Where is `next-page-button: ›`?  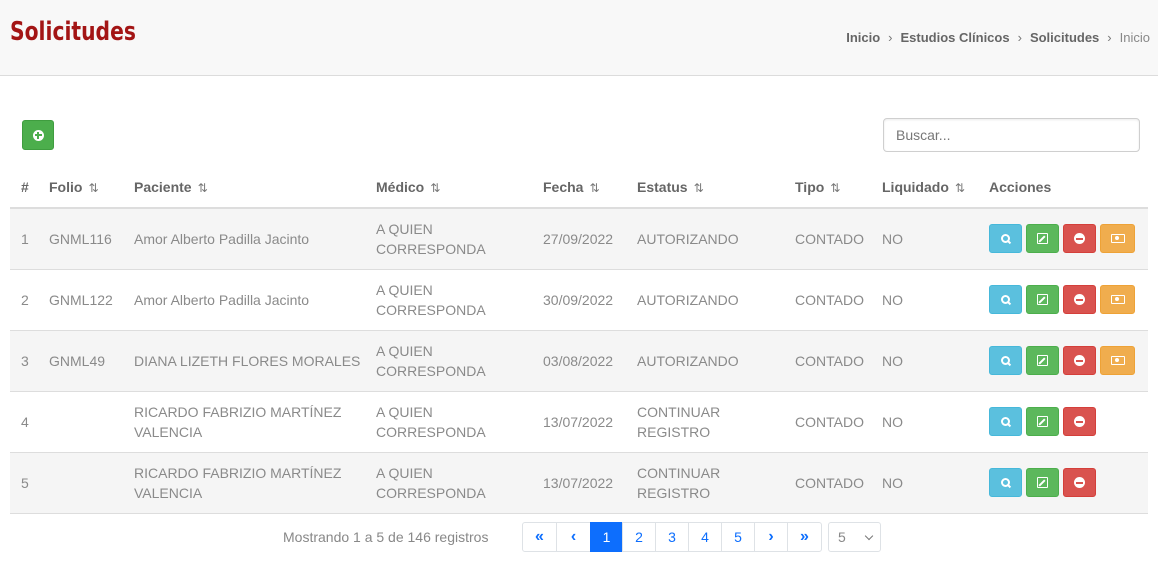
next-page-button: › is located at coordinates (771, 537).